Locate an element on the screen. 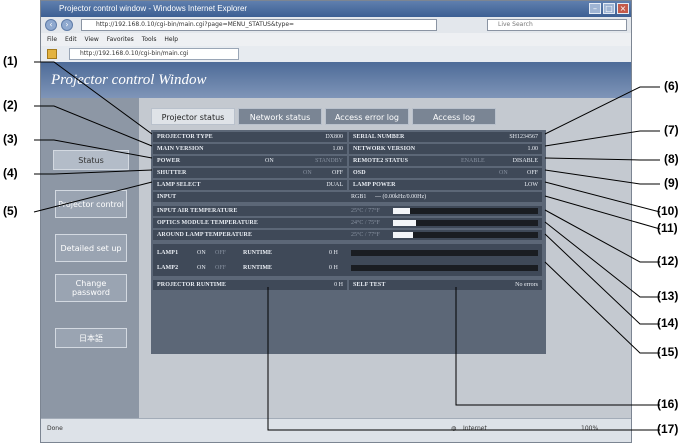 This screenshot has height=443, width=698. lamp1-runtime-label: RUNTIME is located at coordinates (258, 253).